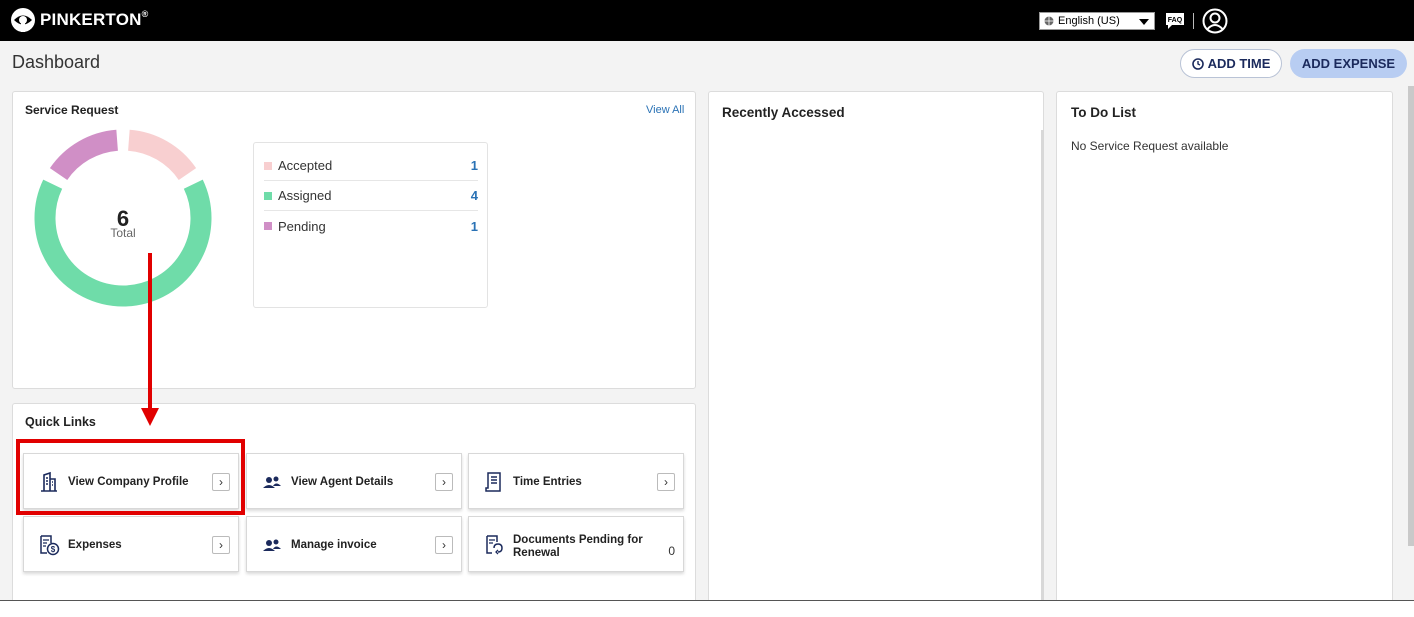 Image resolution: width=1414 pixels, height=617 pixels. Describe the element at coordinates (23, 20) in the screenshot. I see `pinkerton-eye-icon` at that location.